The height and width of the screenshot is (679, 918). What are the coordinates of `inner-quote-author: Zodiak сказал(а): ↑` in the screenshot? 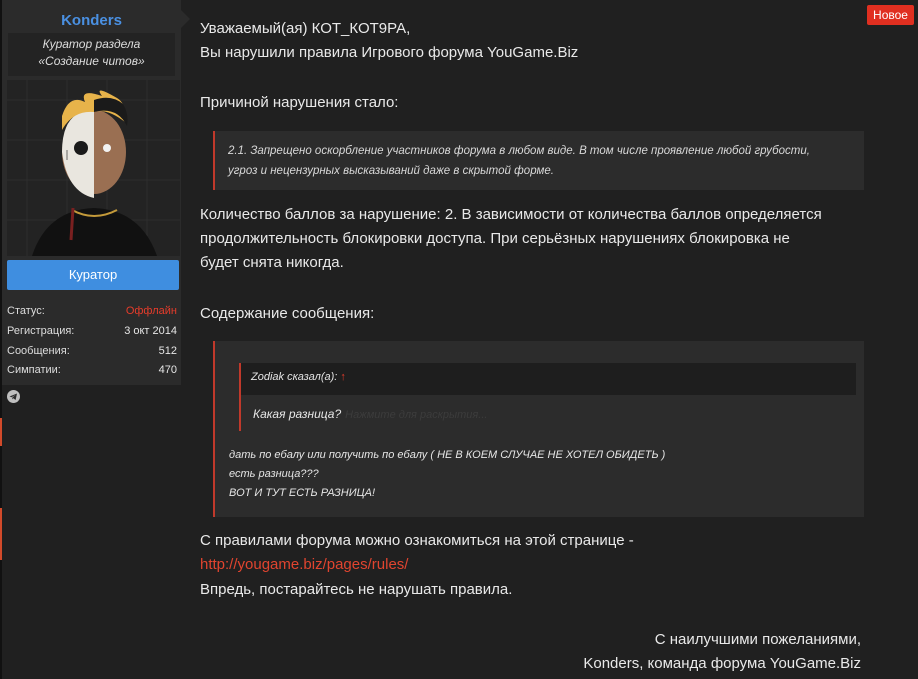 It's located at (298, 377).